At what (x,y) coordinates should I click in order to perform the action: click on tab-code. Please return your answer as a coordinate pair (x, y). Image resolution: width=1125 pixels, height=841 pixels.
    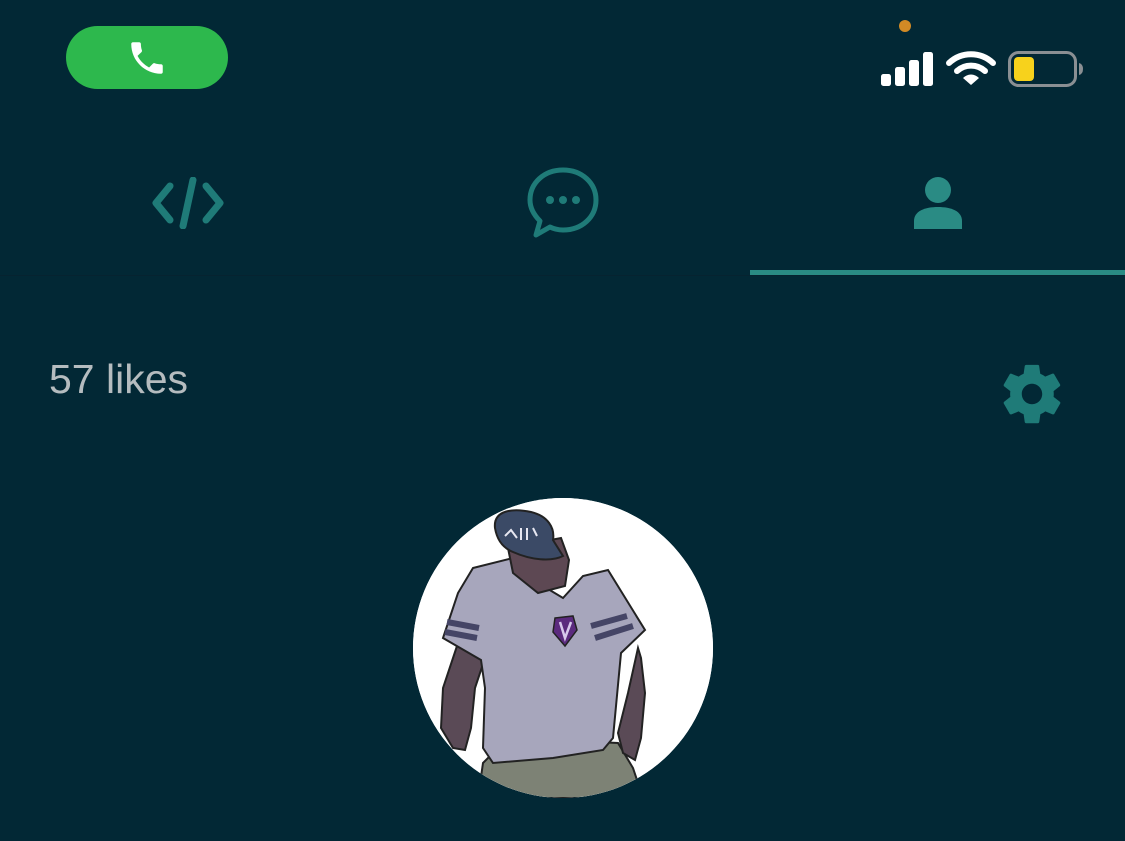
    Looking at the image, I should click on (187, 203).